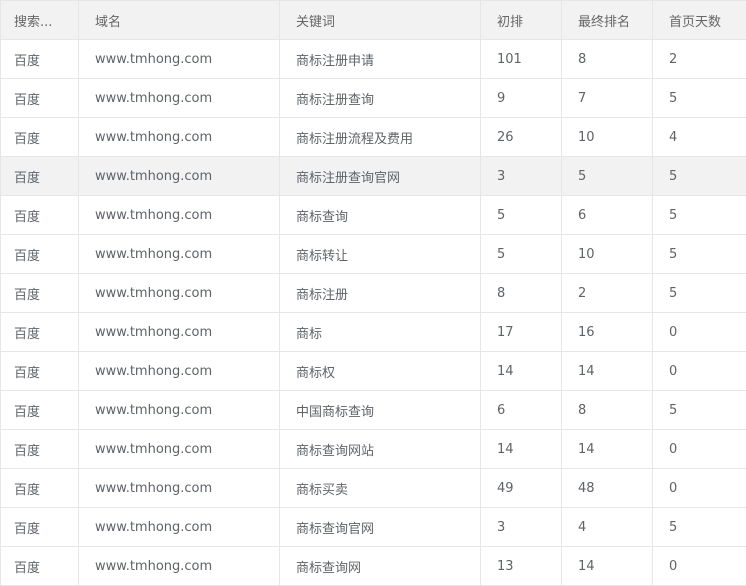 The width and height of the screenshot is (746, 586). I want to click on table-row: 百度 www.tmhong.com 商标查询网站 14 14 0, so click(373, 449).